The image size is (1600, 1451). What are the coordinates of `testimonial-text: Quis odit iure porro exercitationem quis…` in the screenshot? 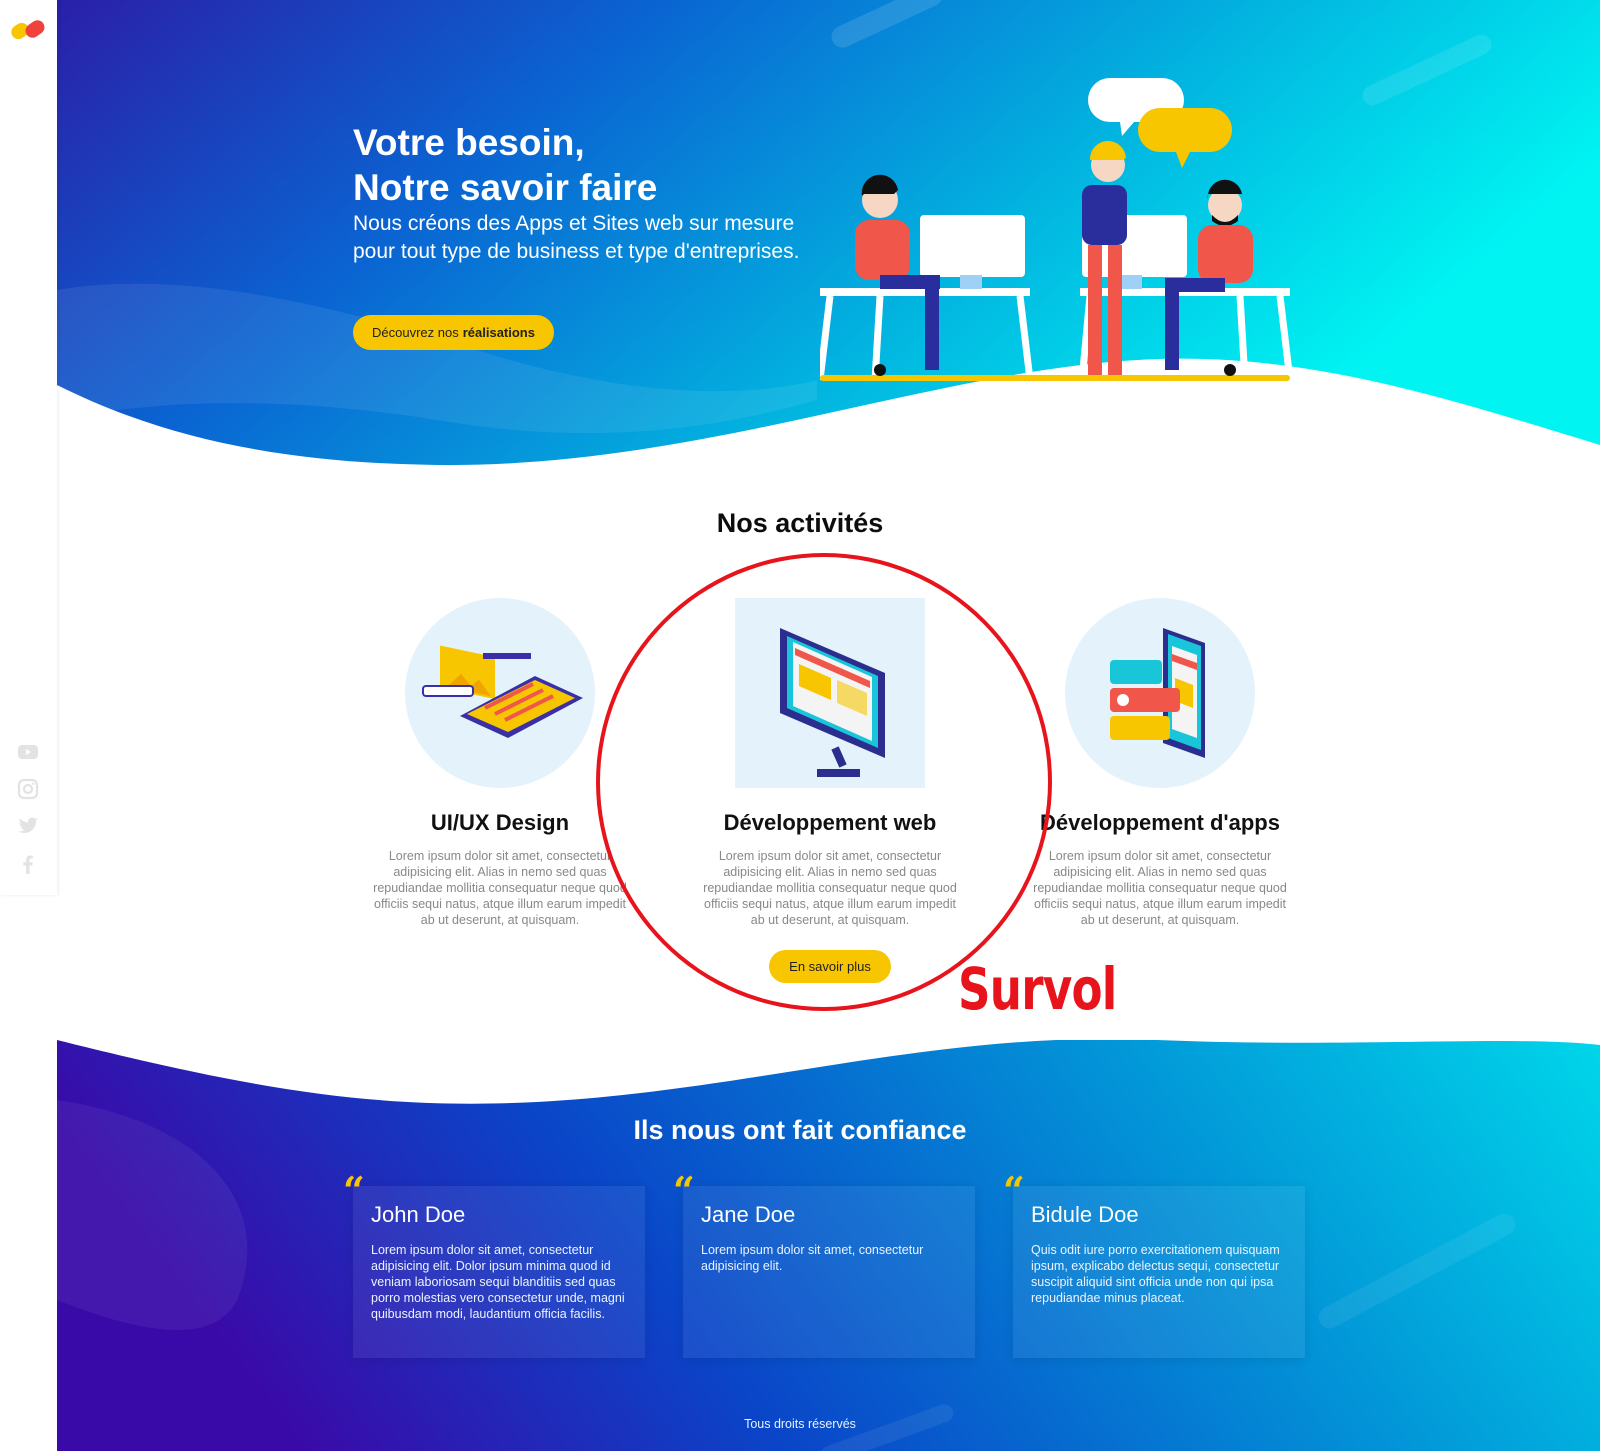 It's located at (1155, 1274).